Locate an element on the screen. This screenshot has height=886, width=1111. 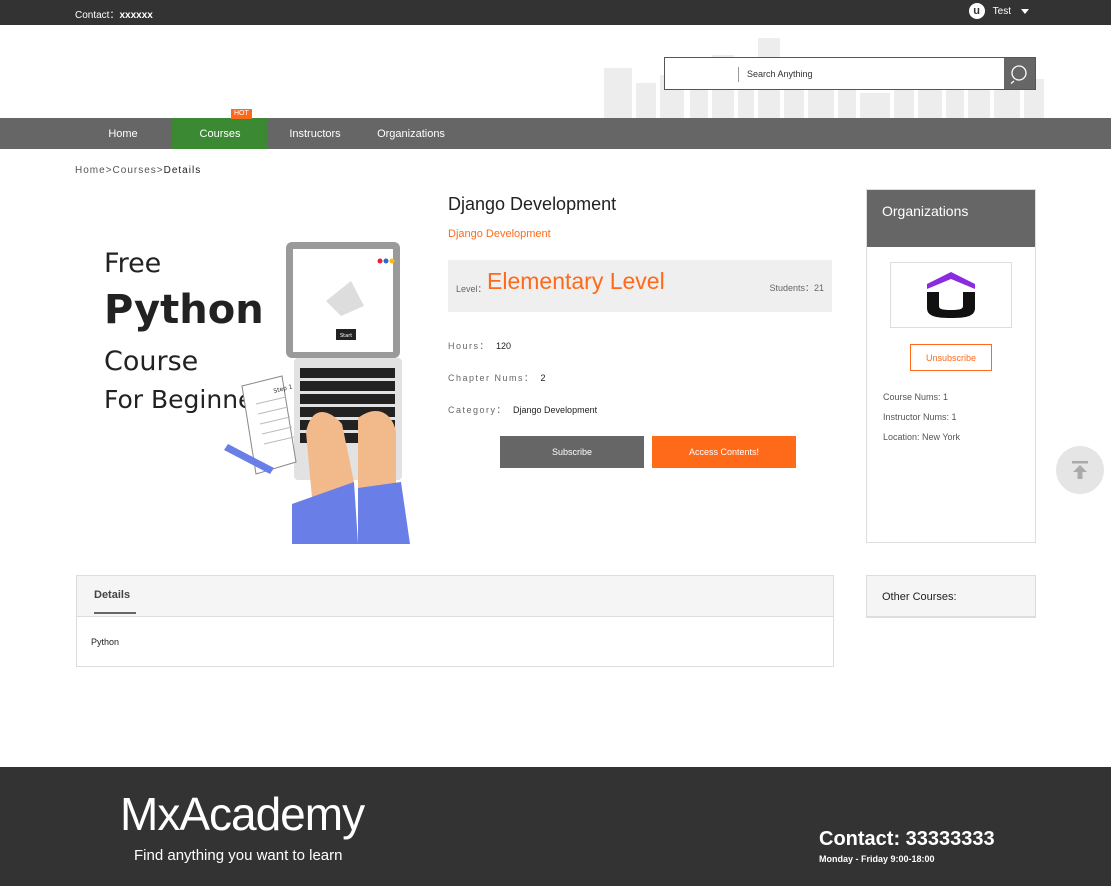
back-to-top-button is located at coordinates (1080, 470).